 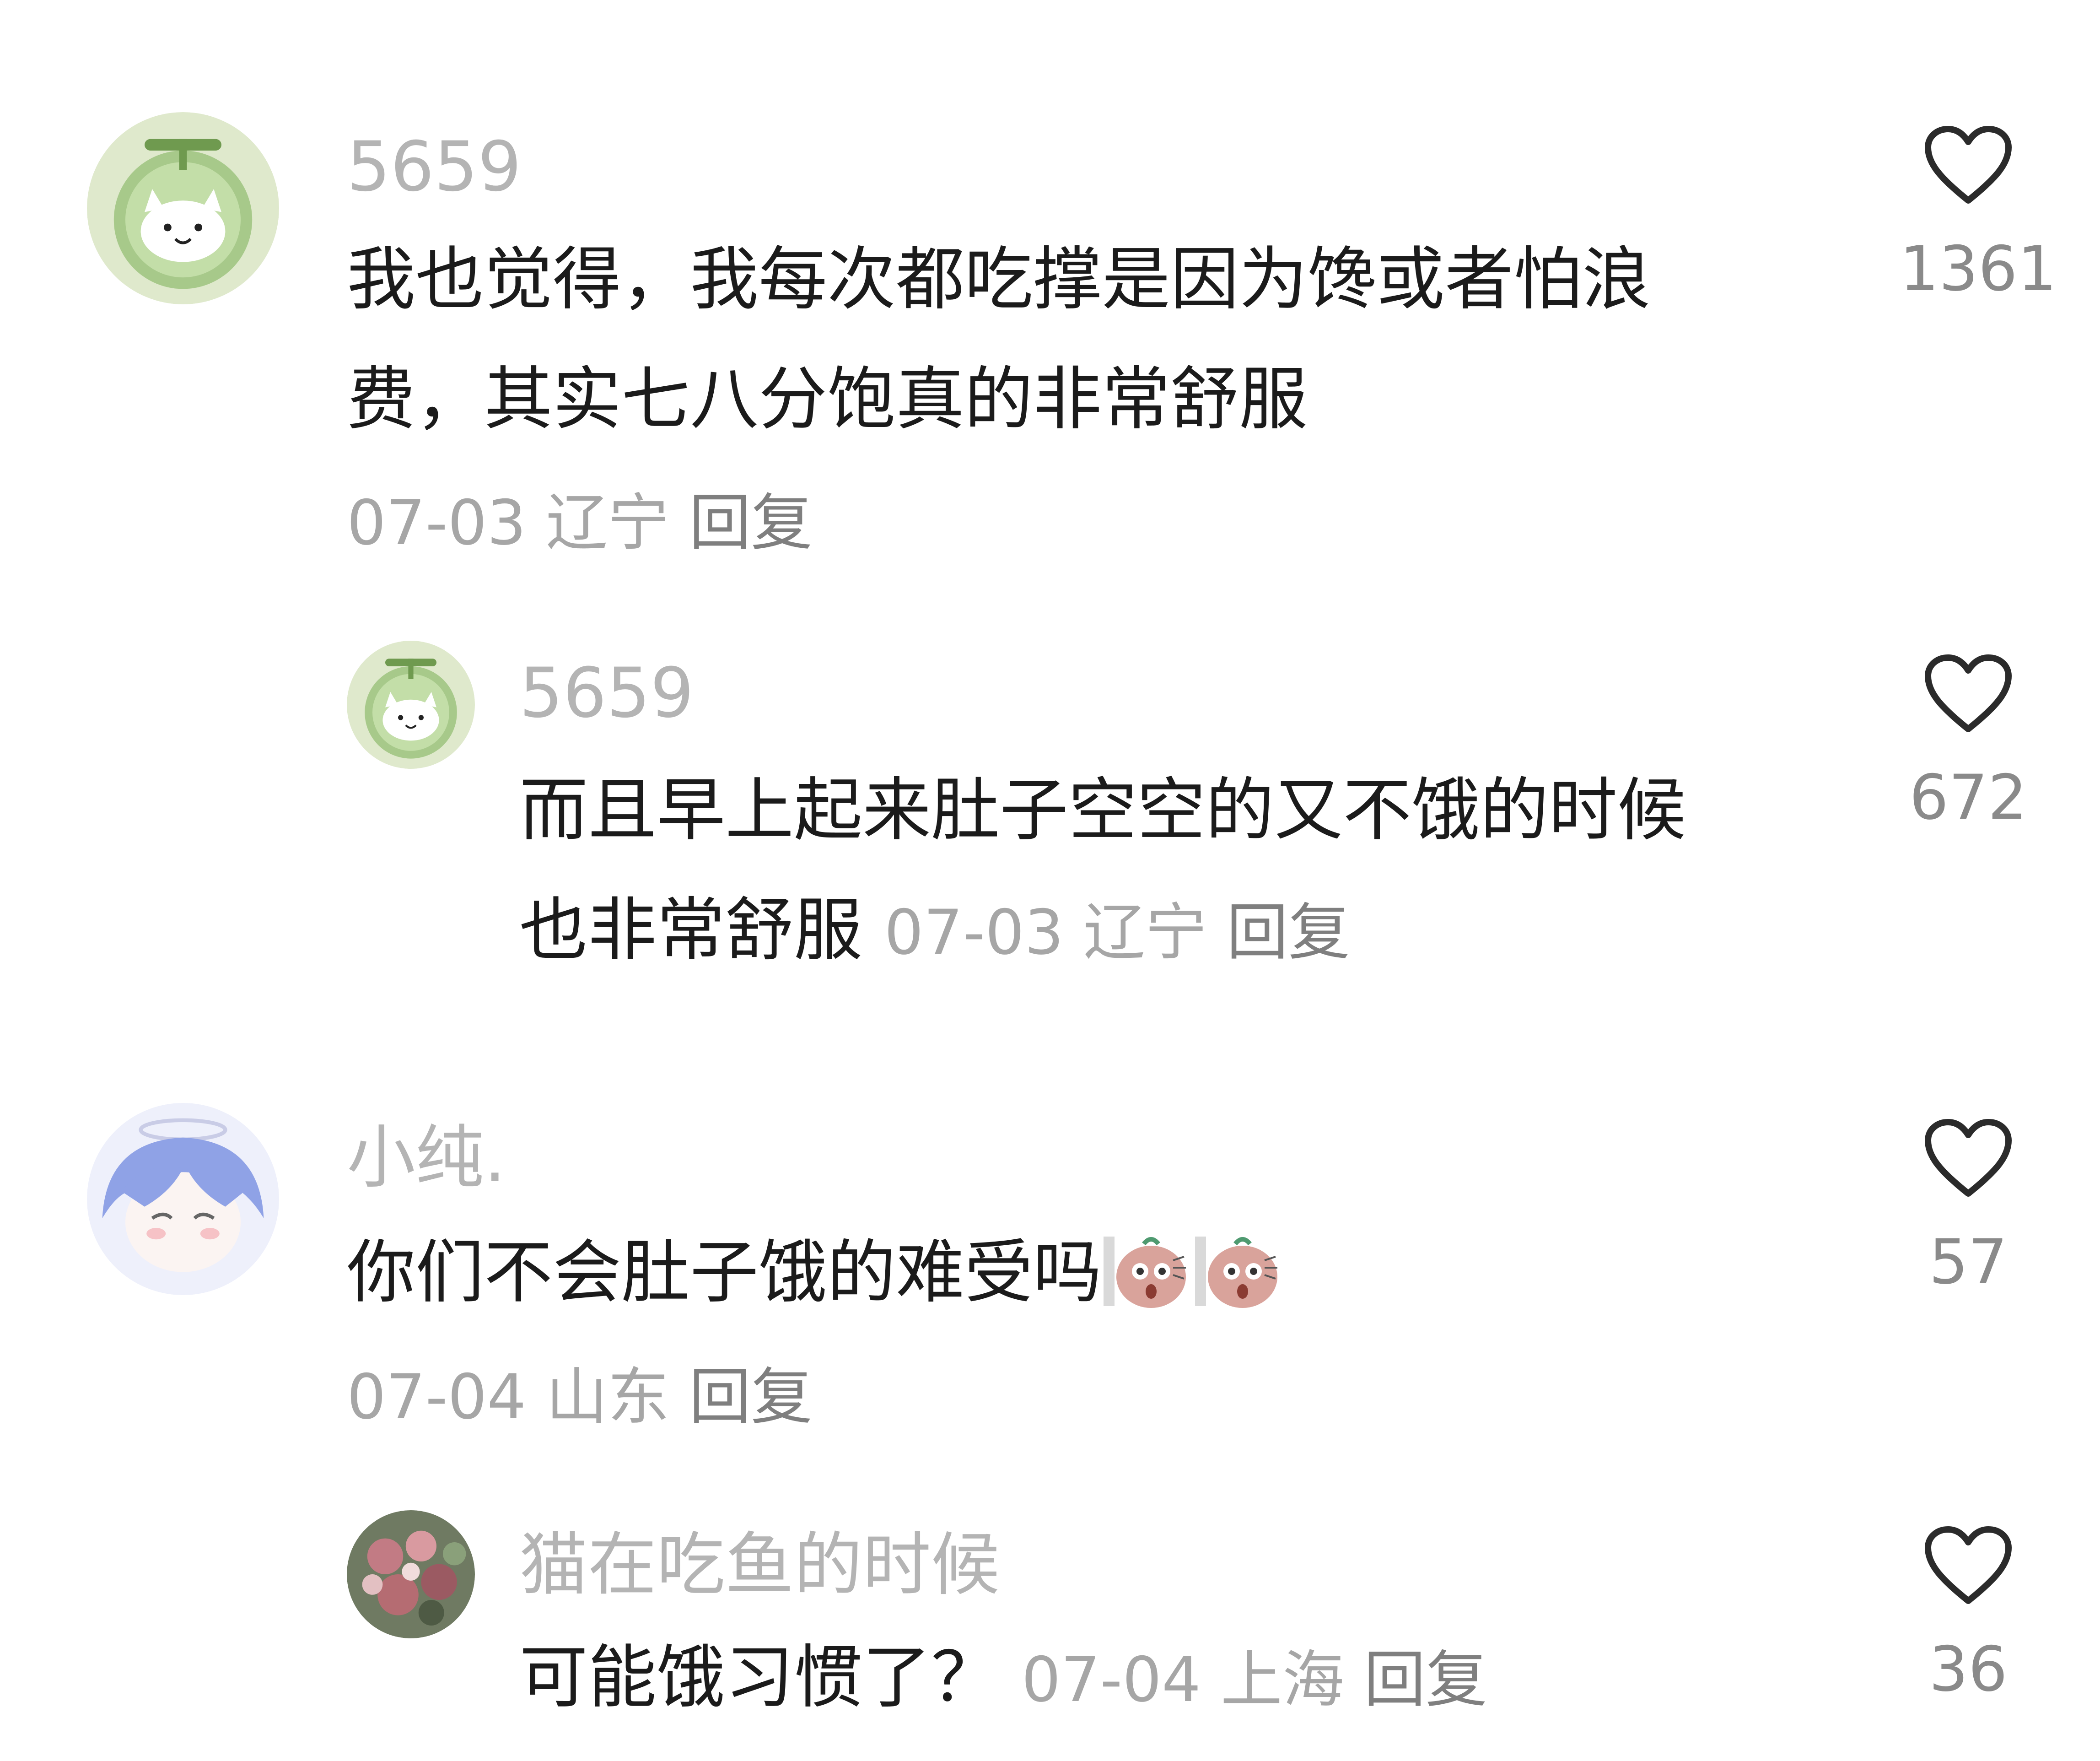 What do you see at coordinates (1968, 1205) in the screenshot?
I see `like-button: 57` at bounding box center [1968, 1205].